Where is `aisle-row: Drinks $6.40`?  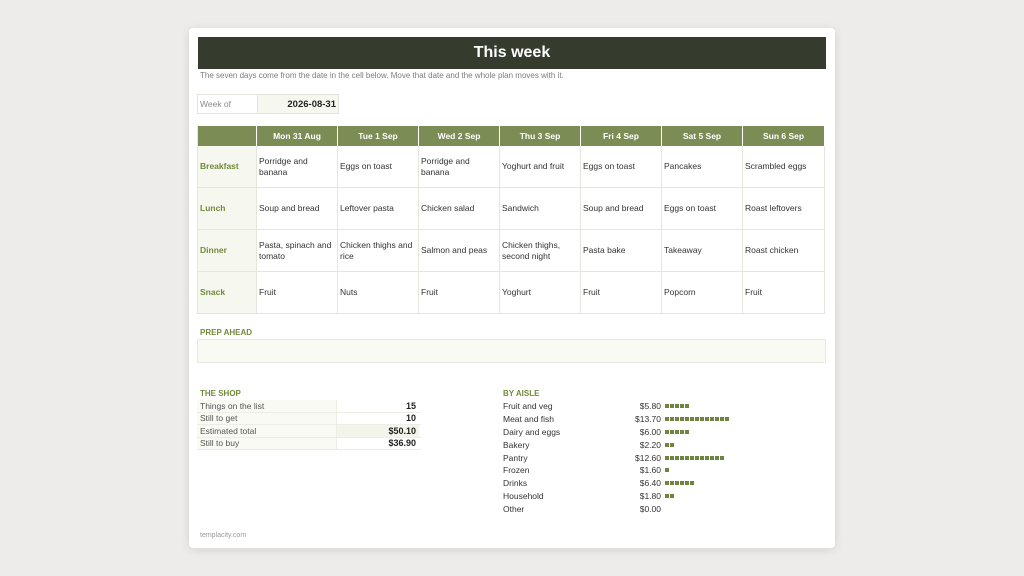 aisle-row: Drinks $6.40 is located at coordinates (633, 483).